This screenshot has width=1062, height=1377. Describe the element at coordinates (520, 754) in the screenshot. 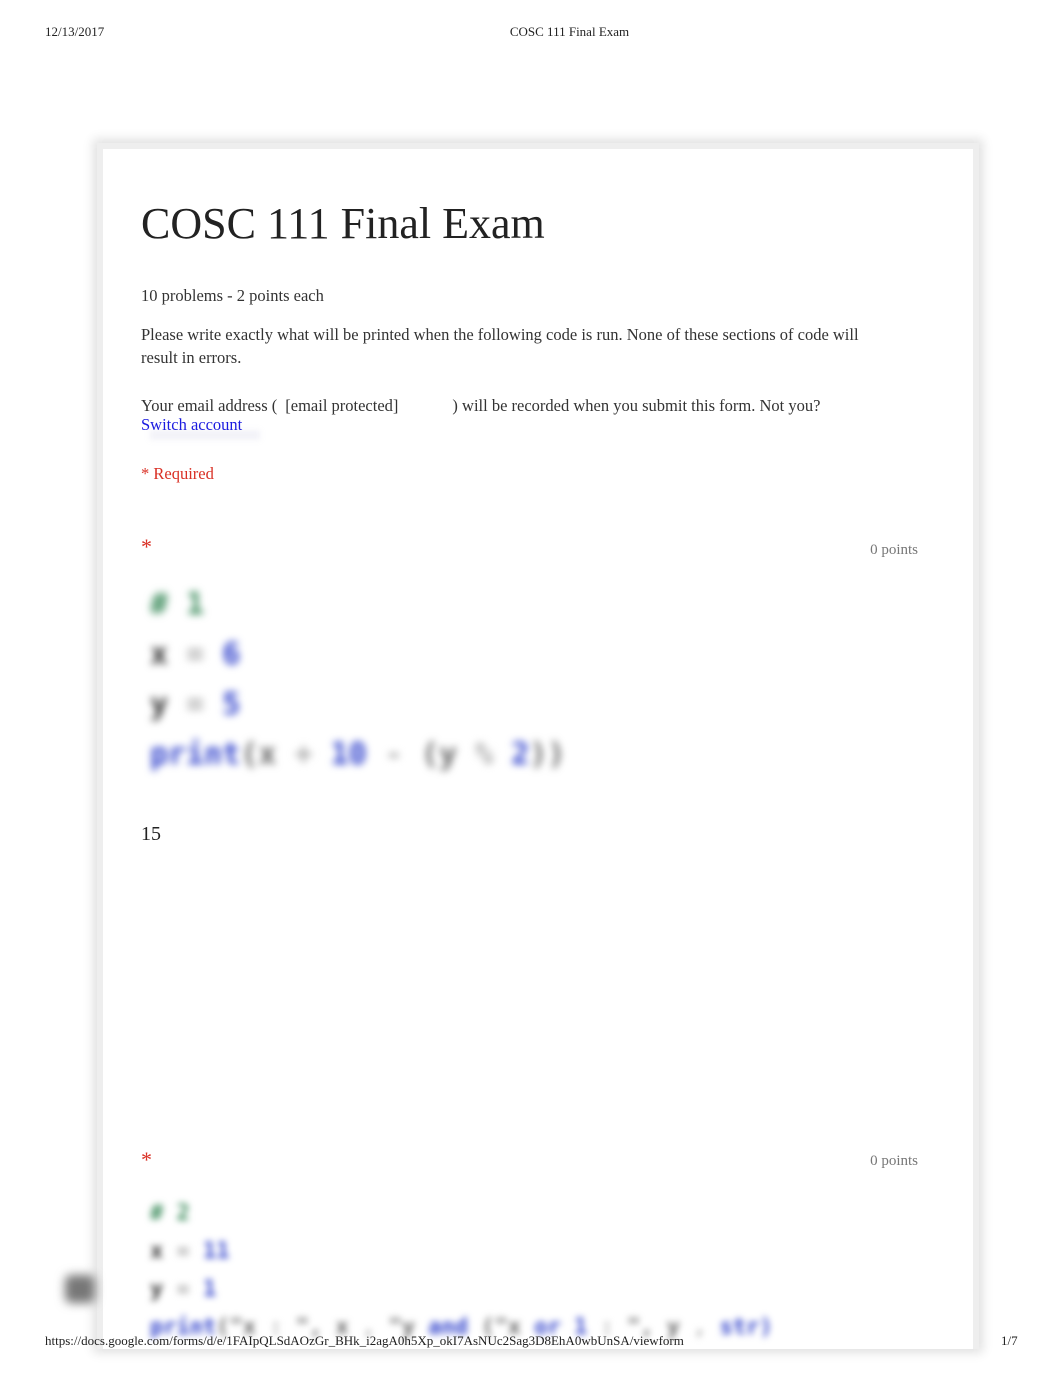

I see `code-token: 2` at that location.